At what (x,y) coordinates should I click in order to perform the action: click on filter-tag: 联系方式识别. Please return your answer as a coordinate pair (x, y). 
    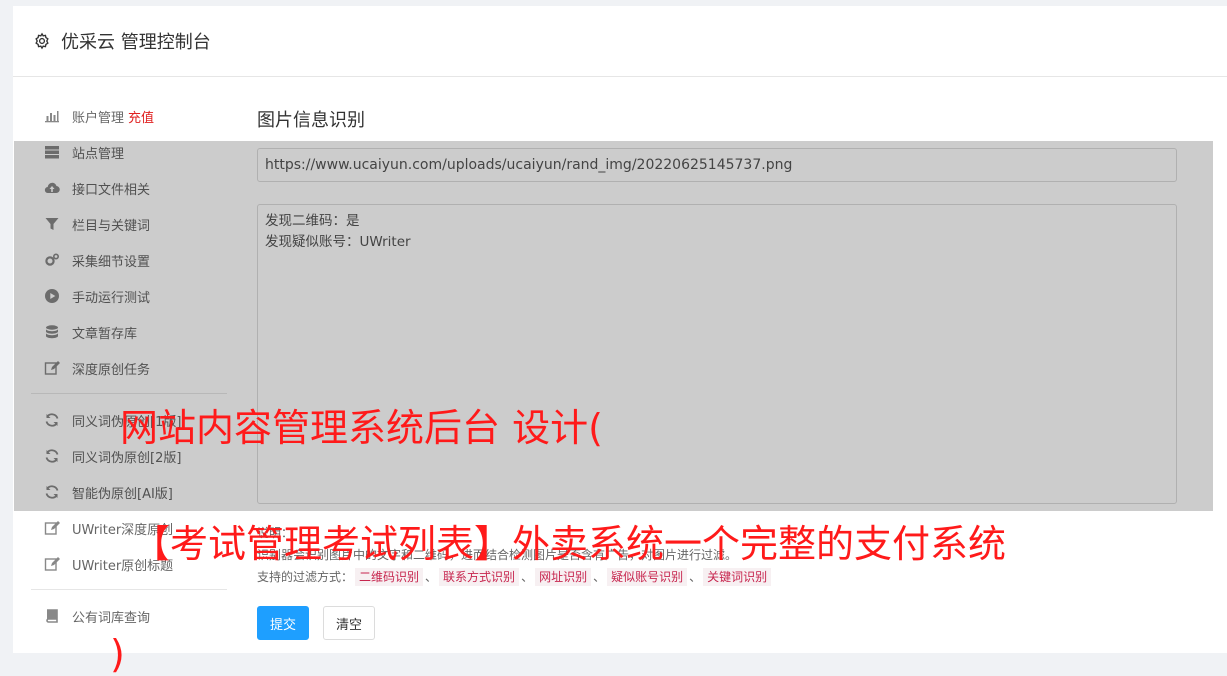
    Looking at the image, I should click on (479, 577).